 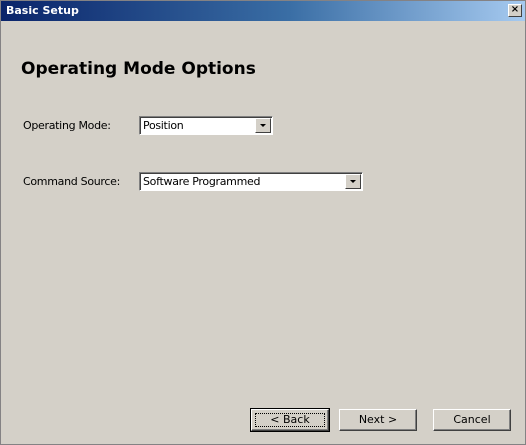 I want to click on command-source-value: Software Programmed, so click(x=202, y=181).